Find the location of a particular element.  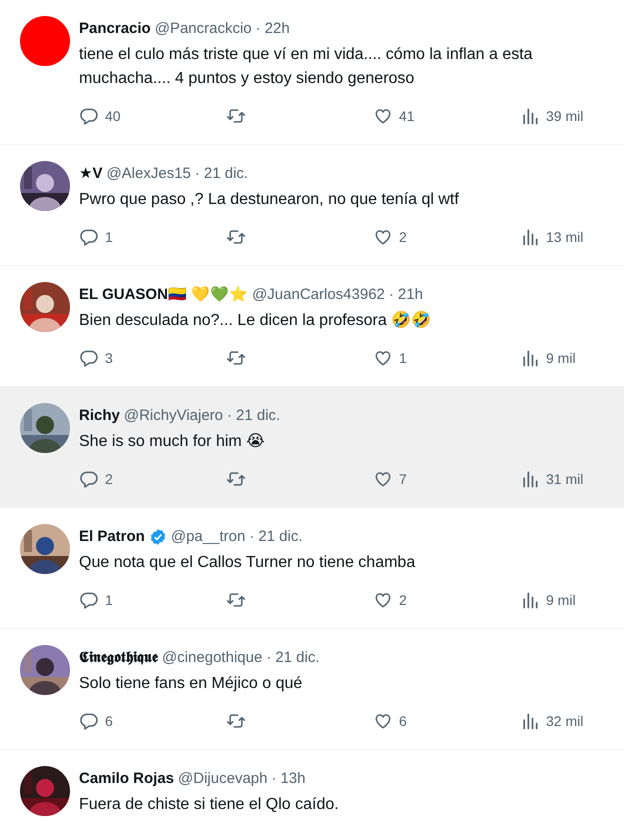

reply-text: Pwro que paso ,? La destunearon, no que tenía ql wtf is located at coordinates (269, 200).